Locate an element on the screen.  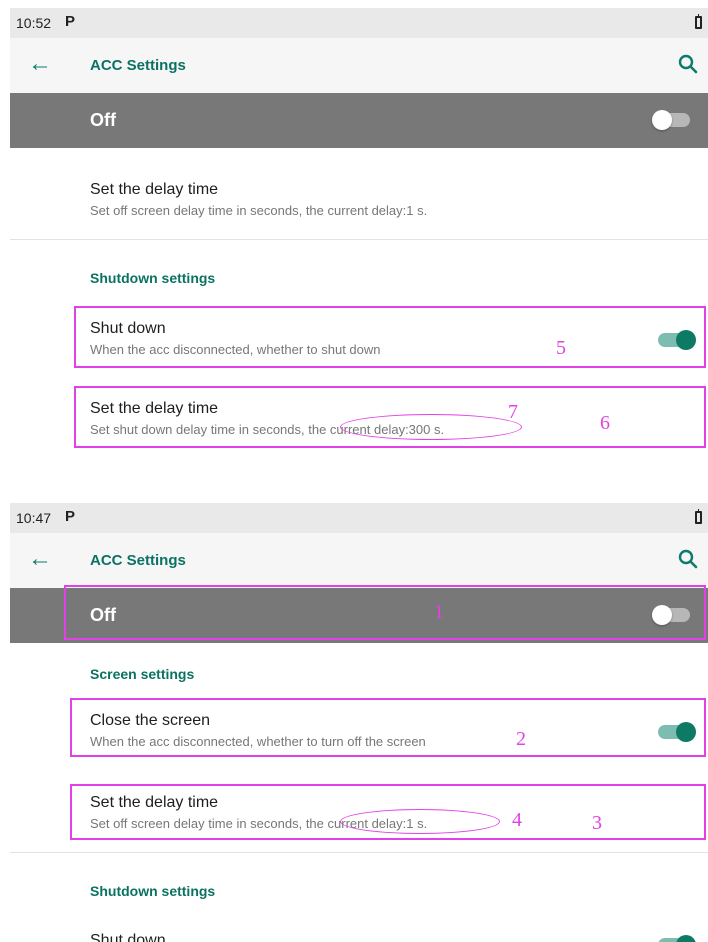
annotation-number: 2 is located at coordinates (521, 739).